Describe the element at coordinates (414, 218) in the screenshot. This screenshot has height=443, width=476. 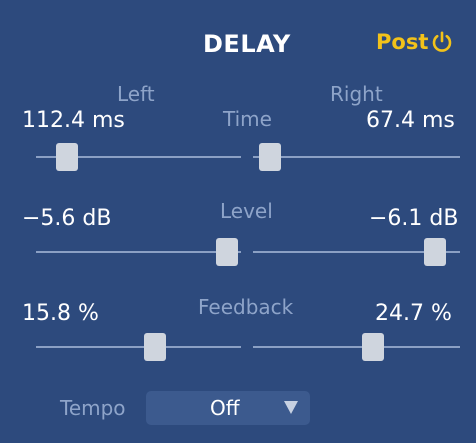
I see `level-right-value: −6.1 dB` at that location.